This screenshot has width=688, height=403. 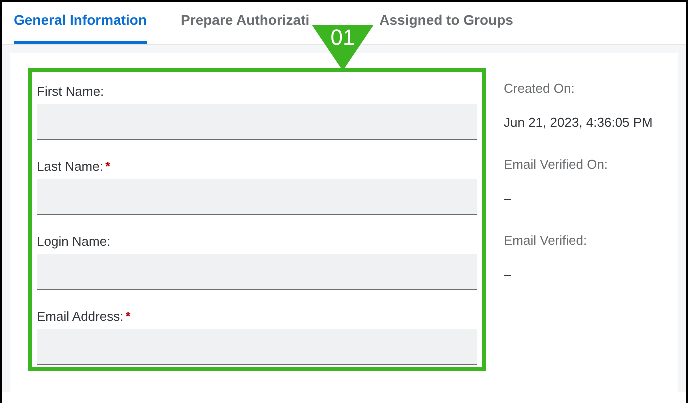 I want to click on tab: Prepare Authorizati, so click(x=245, y=22).